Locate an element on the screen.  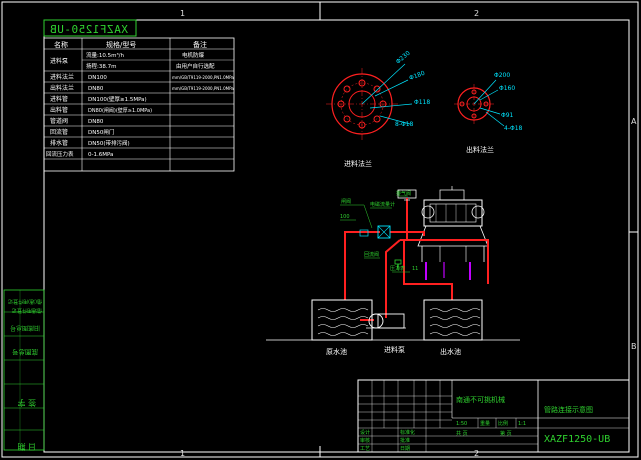
param-row-spec: DN100(壁厚≥1.5MPa) is located at coordinates (117, 99).